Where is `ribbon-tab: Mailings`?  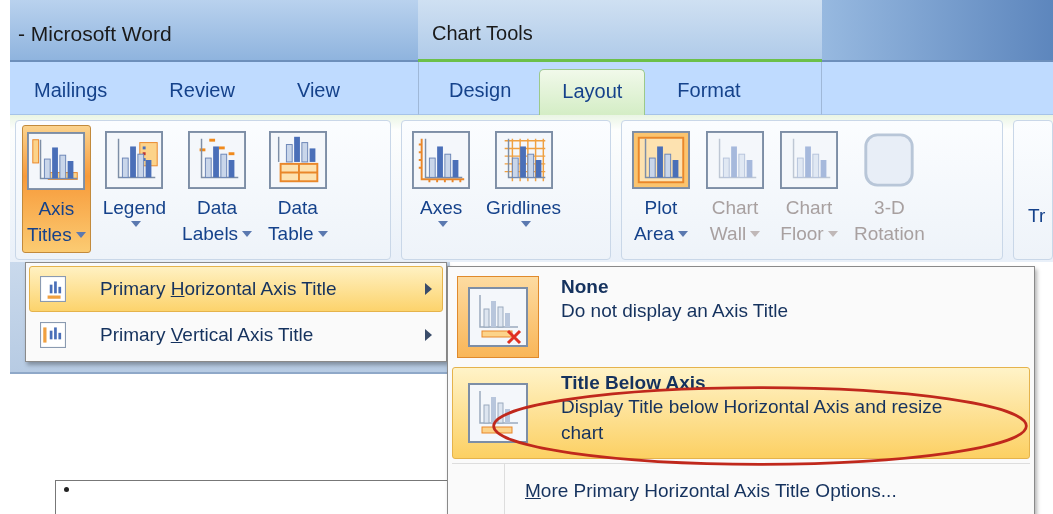 ribbon-tab: Mailings is located at coordinates (69, 96).